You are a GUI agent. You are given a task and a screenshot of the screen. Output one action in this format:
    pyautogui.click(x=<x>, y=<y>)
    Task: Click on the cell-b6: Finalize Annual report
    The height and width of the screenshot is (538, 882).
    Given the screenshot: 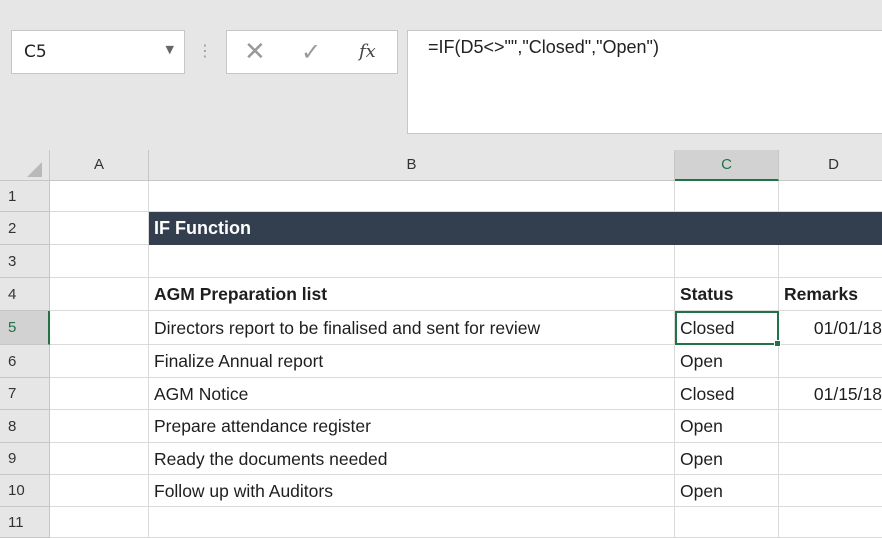 What is the action you would take?
    pyautogui.click(x=412, y=361)
    